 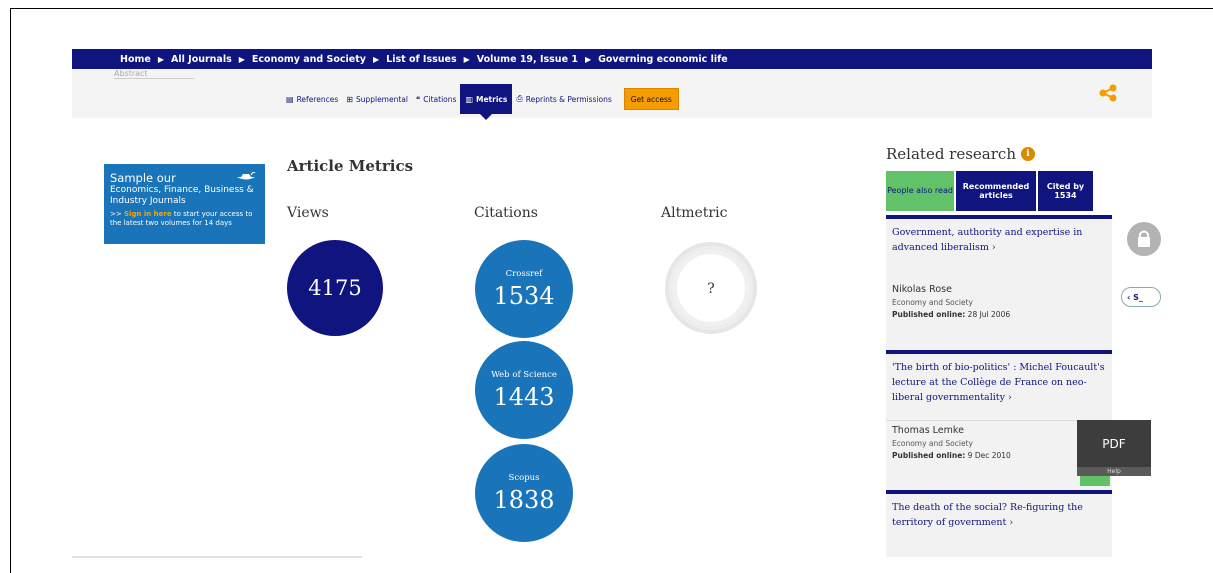 What do you see at coordinates (154, 74) in the screenshot?
I see `faded-abstract-label: Abstract` at bounding box center [154, 74].